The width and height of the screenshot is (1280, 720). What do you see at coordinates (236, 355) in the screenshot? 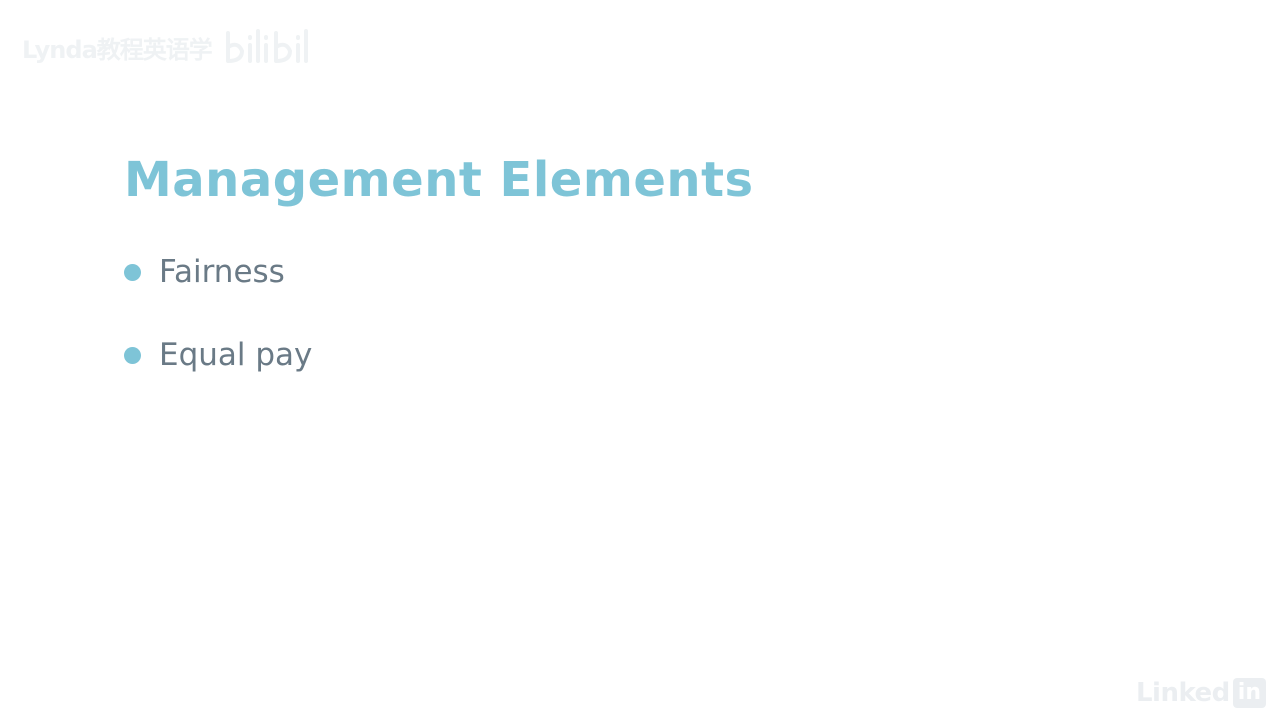
I see `bullet-text: Equal pay` at bounding box center [236, 355].